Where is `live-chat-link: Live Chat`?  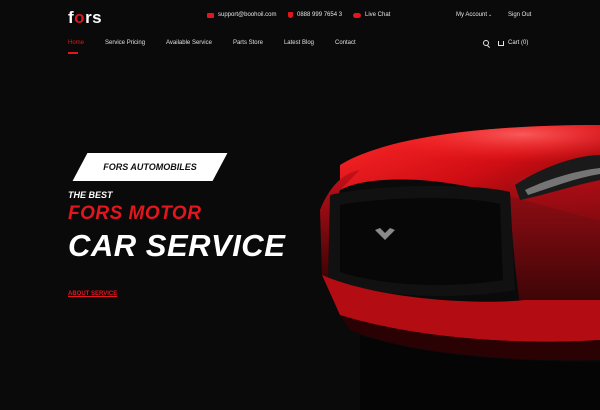
live-chat-link: Live Chat is located at coordinates (371, 15).